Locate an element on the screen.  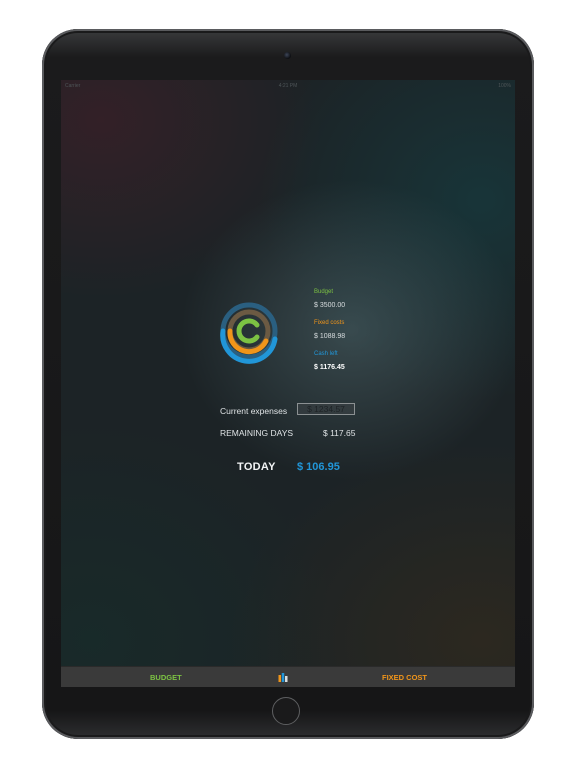
tab-bar: BUDGET FIXED COST is located at coordinates (288, 676).